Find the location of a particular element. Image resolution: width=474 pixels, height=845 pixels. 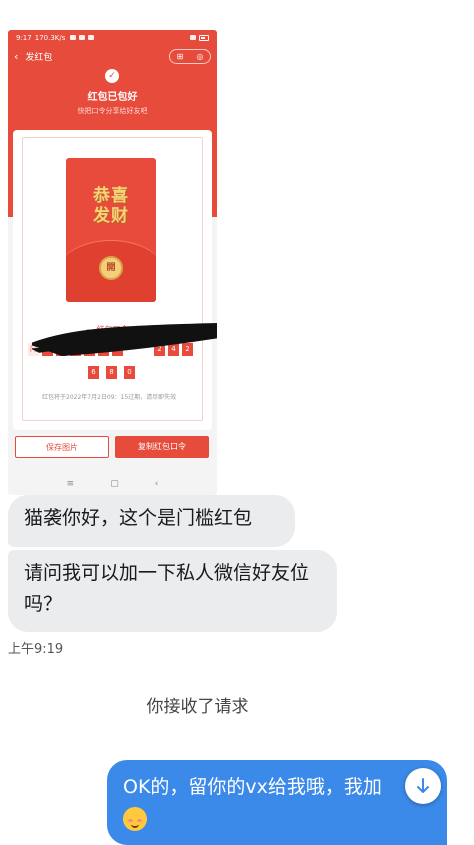

check-icon: ✓ is located at coordinates (112, 76).